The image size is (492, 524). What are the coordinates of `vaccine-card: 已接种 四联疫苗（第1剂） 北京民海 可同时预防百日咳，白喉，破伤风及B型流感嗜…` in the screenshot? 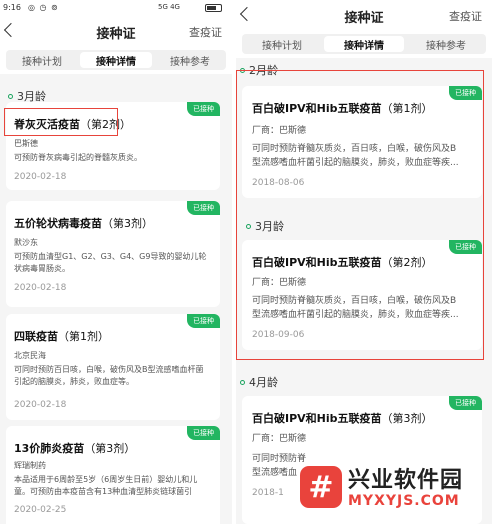 It's located at (113, 367).